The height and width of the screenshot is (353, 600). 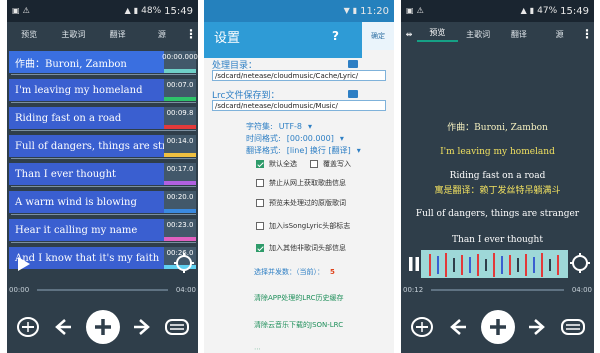 What do you see at coordinates (263, 138) in the screenshot?
I see `time-format-label: 时间格式:` at bounding box center [263, 138].